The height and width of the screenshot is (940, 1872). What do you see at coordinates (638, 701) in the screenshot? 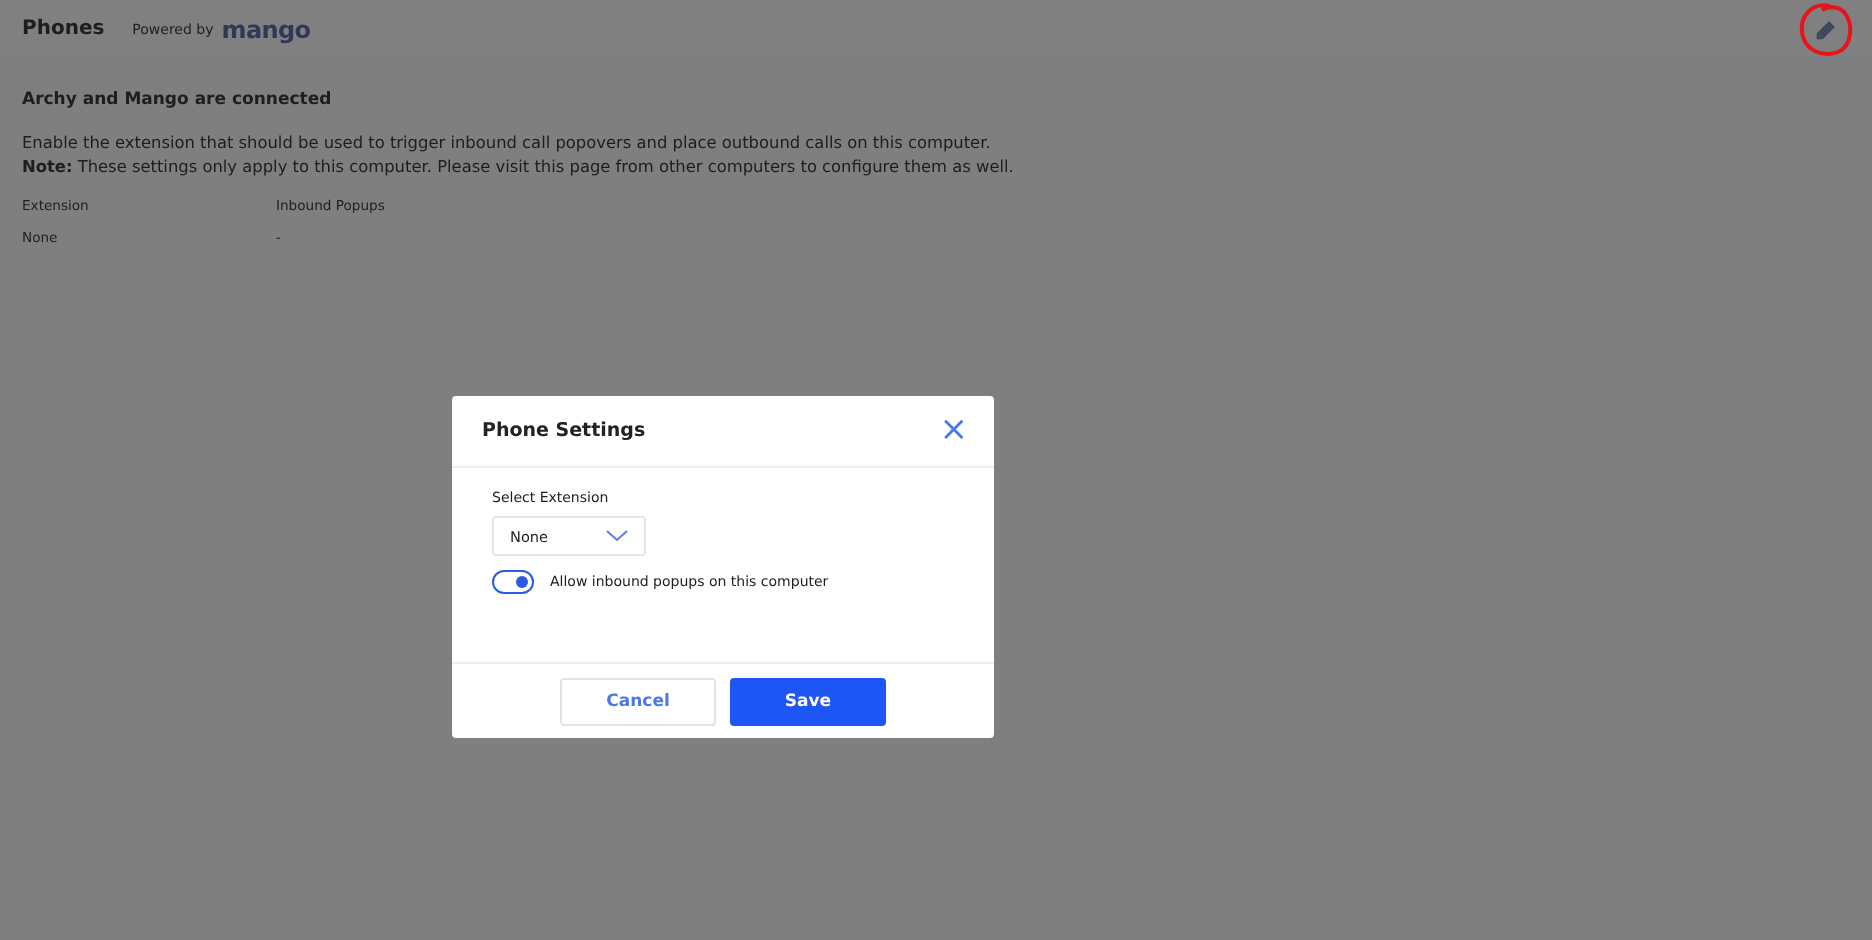
I see `cancel-button: Cancel` at bounding box center [638, 701].